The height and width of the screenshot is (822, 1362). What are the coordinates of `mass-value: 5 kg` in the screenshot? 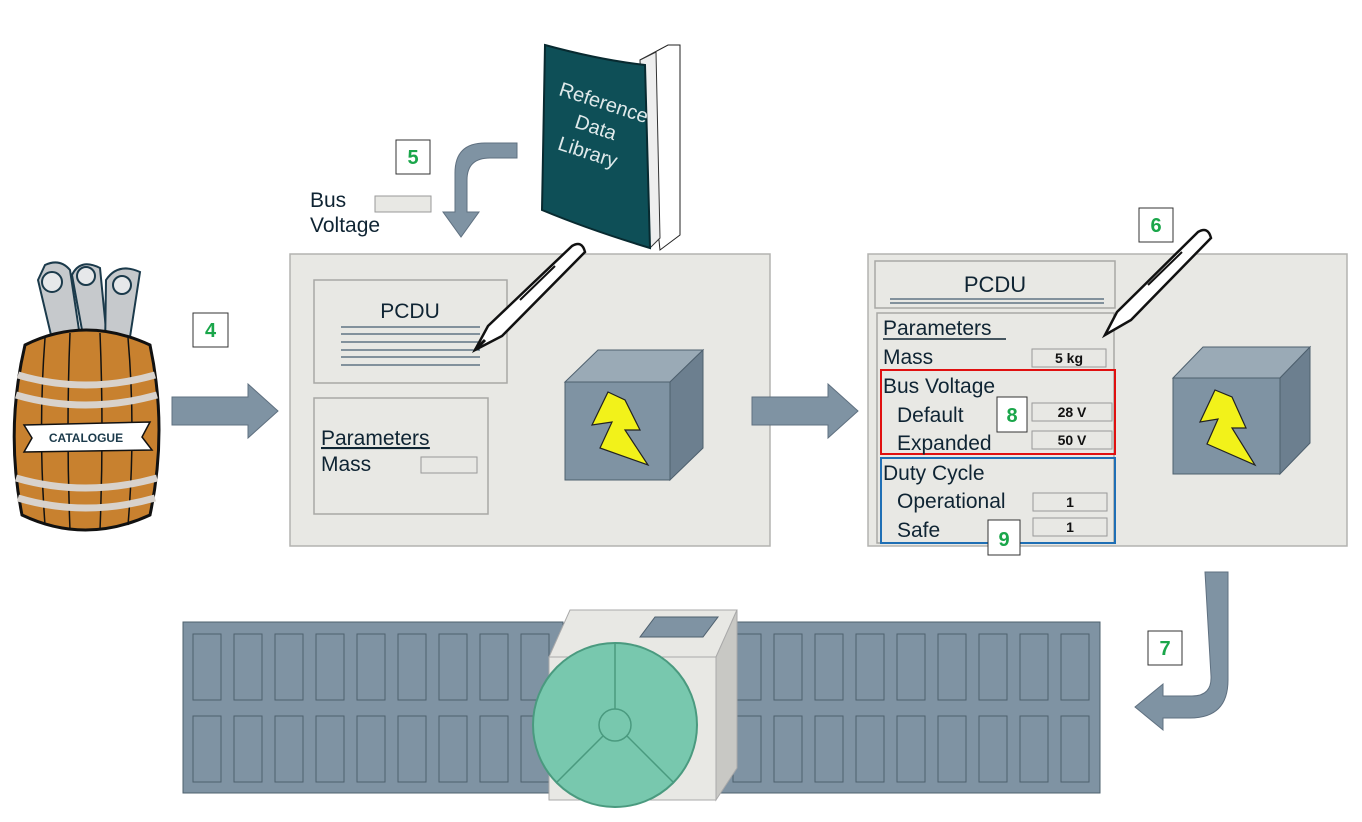 It's located at (1069, 358).